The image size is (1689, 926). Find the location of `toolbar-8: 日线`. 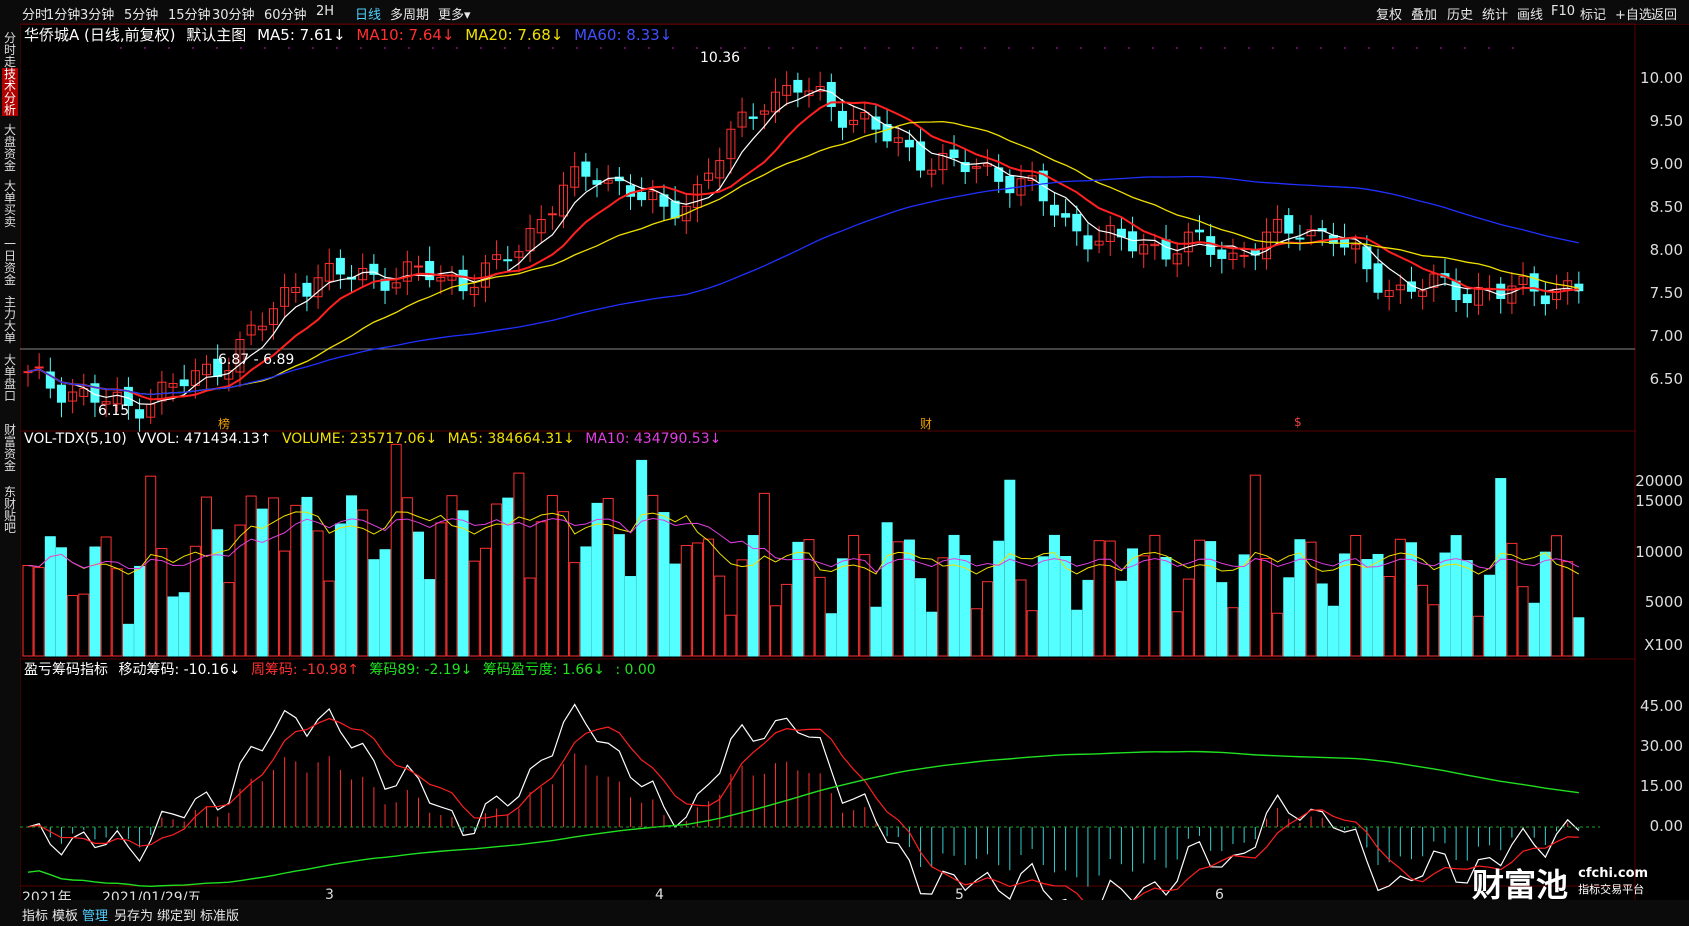

toolbar-8: 日线 is located at coordinates (368, 13).